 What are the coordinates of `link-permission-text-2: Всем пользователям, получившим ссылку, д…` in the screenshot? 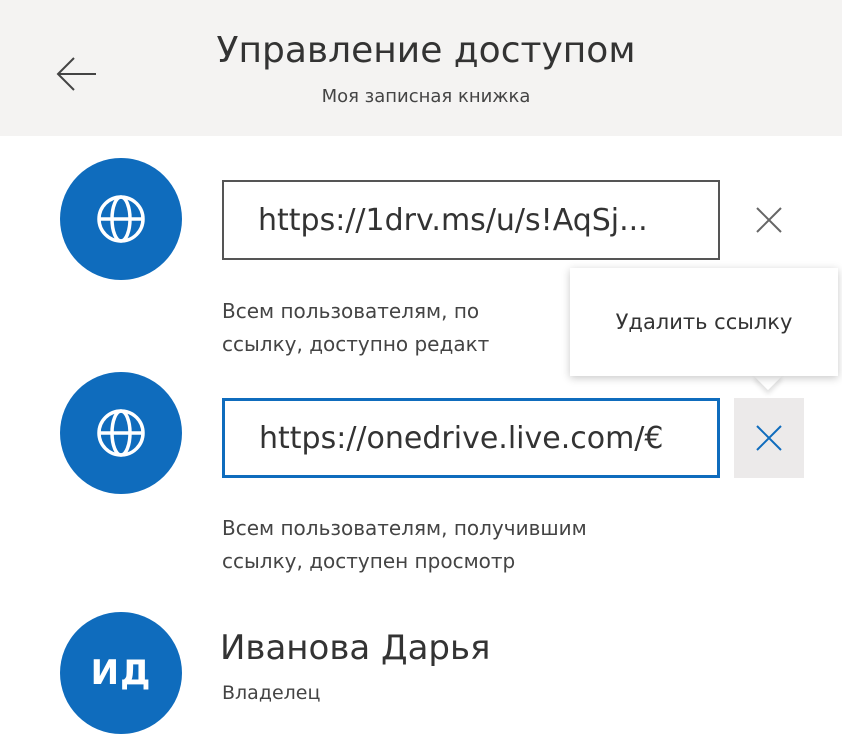 It's located at (404, 545).